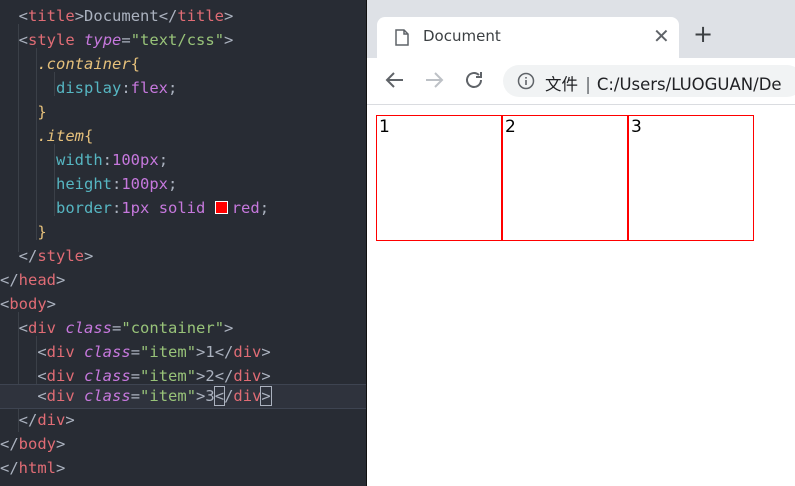  I want to click on address-text: 文件 | C:/Users/LUOGUAN/De, so click(663, 83).